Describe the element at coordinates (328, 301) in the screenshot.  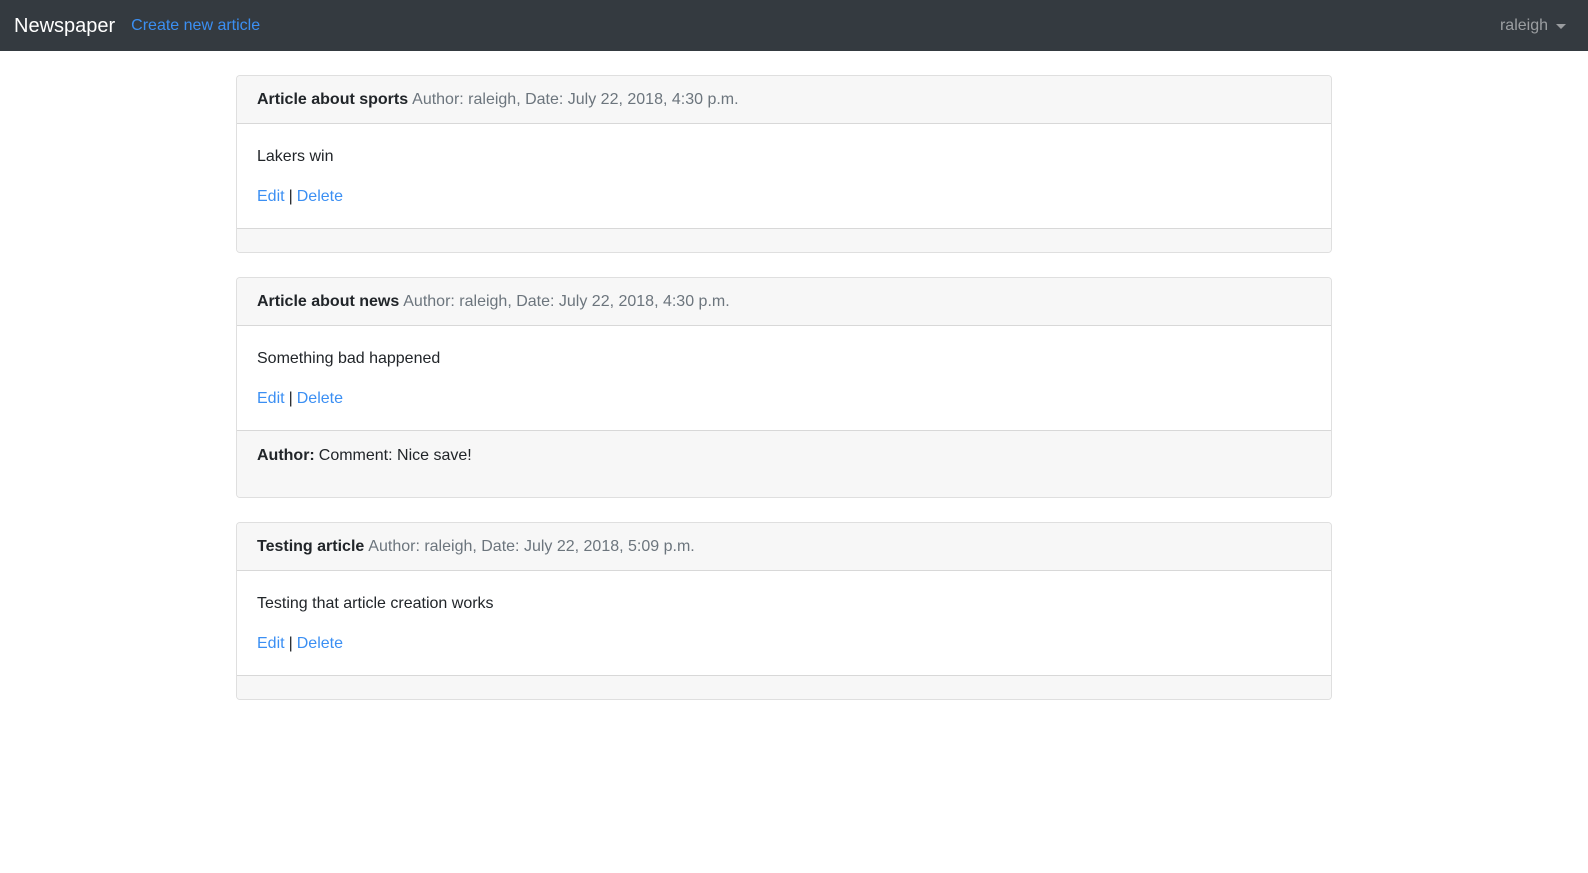
I see `article-title: Article about news` at that location.